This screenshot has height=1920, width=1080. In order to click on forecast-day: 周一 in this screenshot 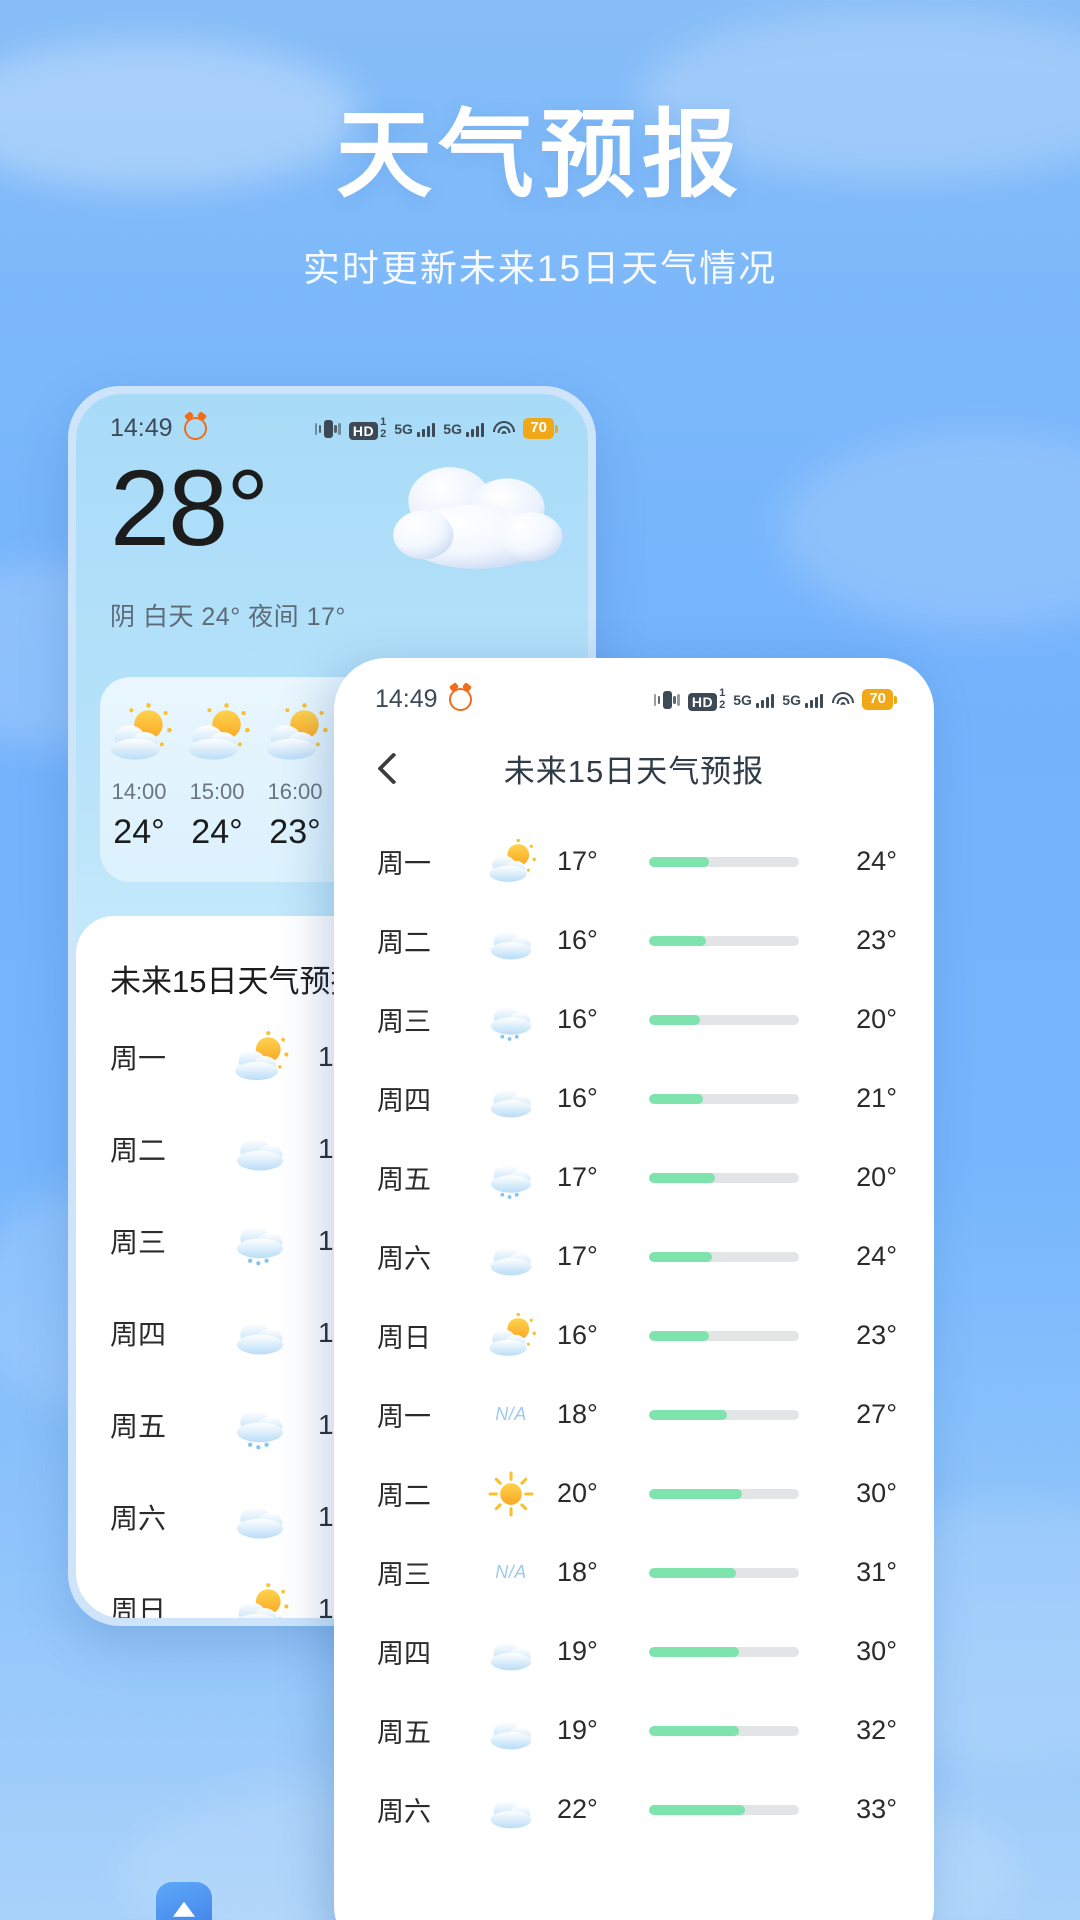, I will do `click(138, 1059)`.